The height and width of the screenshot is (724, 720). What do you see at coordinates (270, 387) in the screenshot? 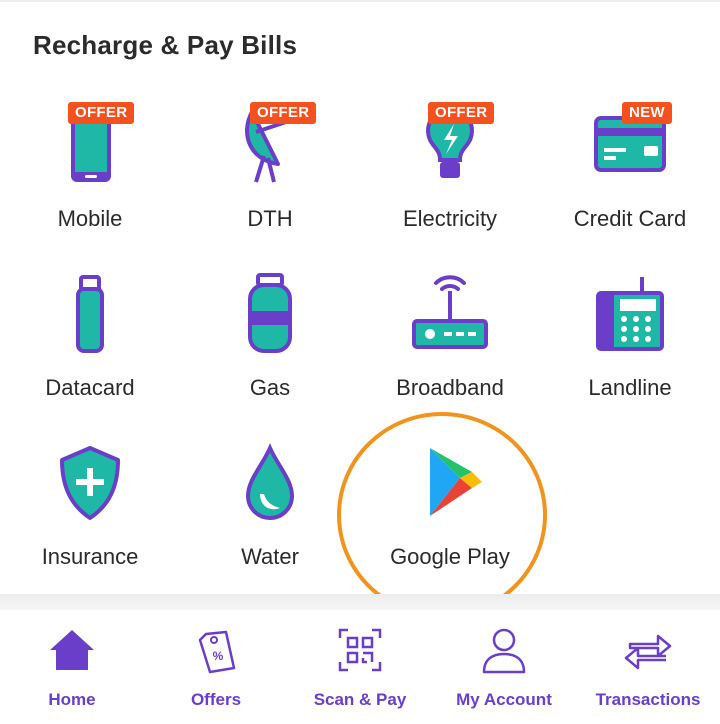
I see `tile-label: Gas` at bounding box center [270, 387].